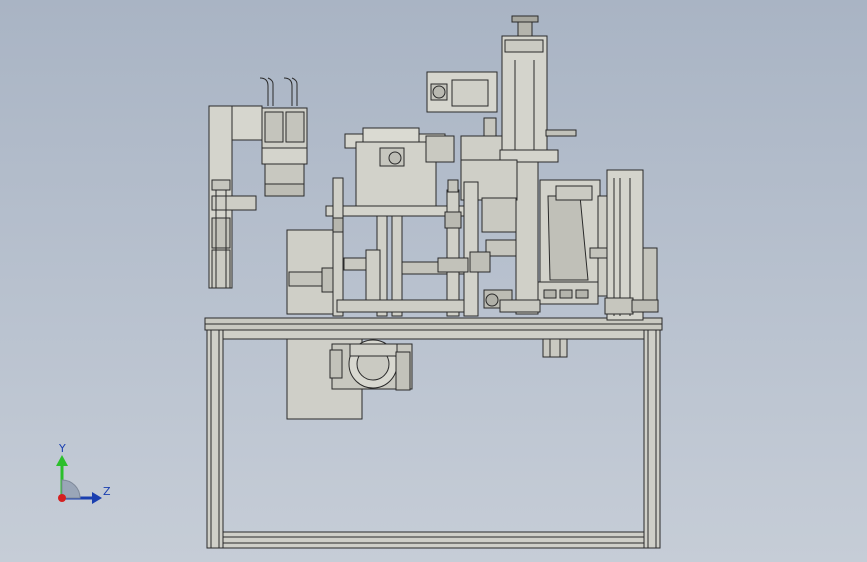  Describe the element at coordinates (377, 222) in the screenshot. I see `center-left-mechanism` at that location.